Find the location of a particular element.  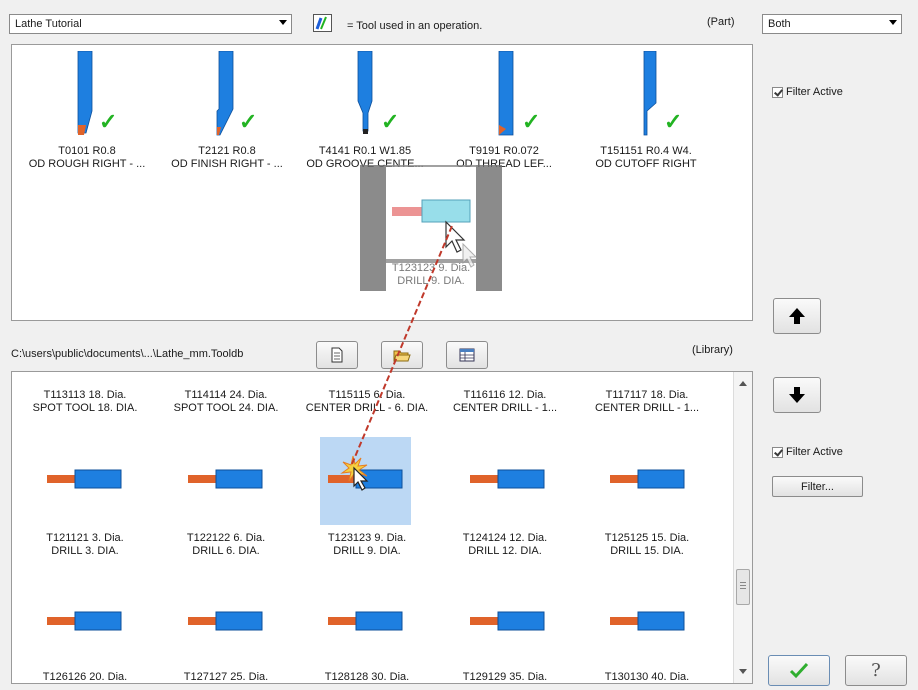

library-tool: T130130 40. Dia. is located at coordinates (647, 677).